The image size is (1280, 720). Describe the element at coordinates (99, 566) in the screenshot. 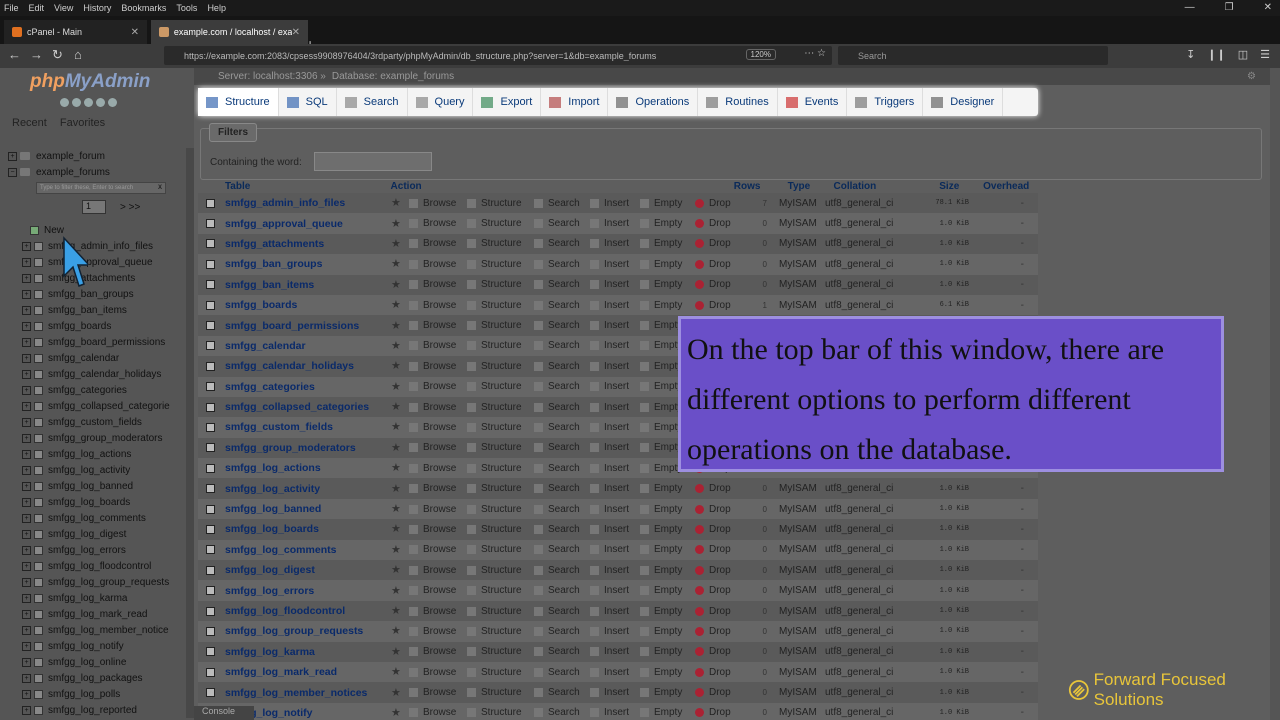

I see `tree-table-item: + smfgg_log_floodcontrol` at that location.